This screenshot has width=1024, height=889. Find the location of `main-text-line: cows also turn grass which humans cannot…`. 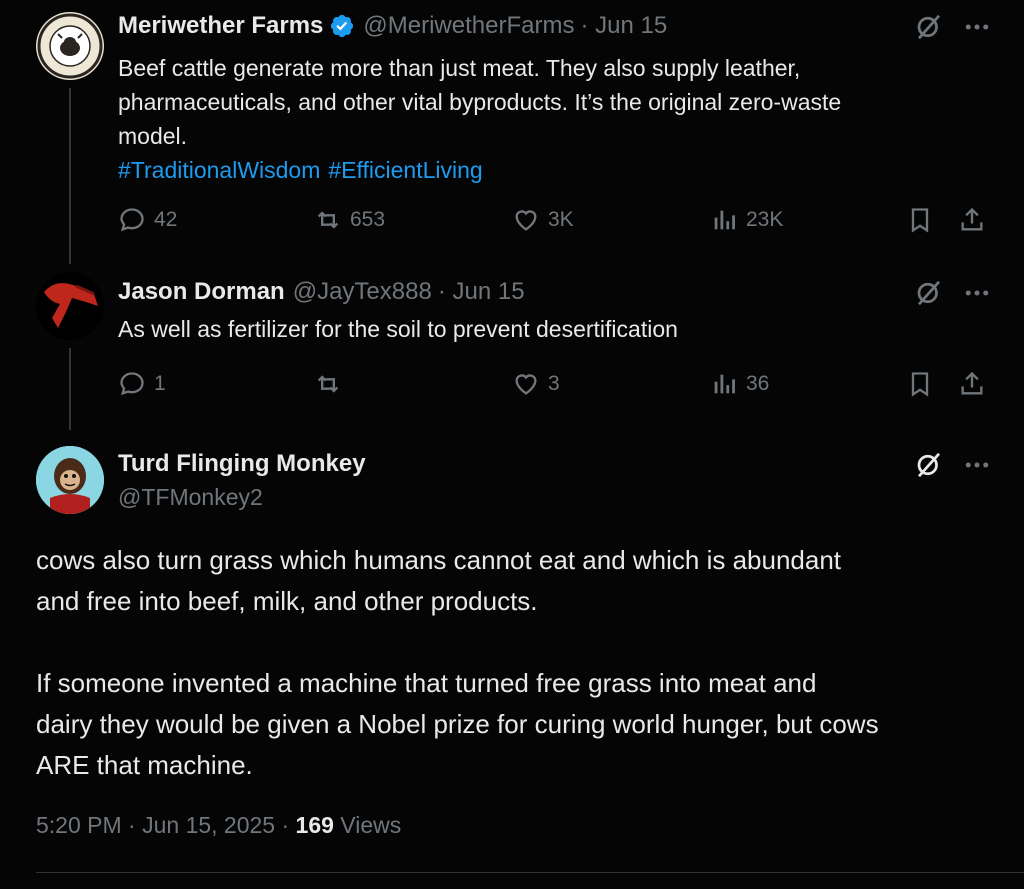

main-text-line: cows also turn grass which humans cannot… is located at coordinates (439, 560).